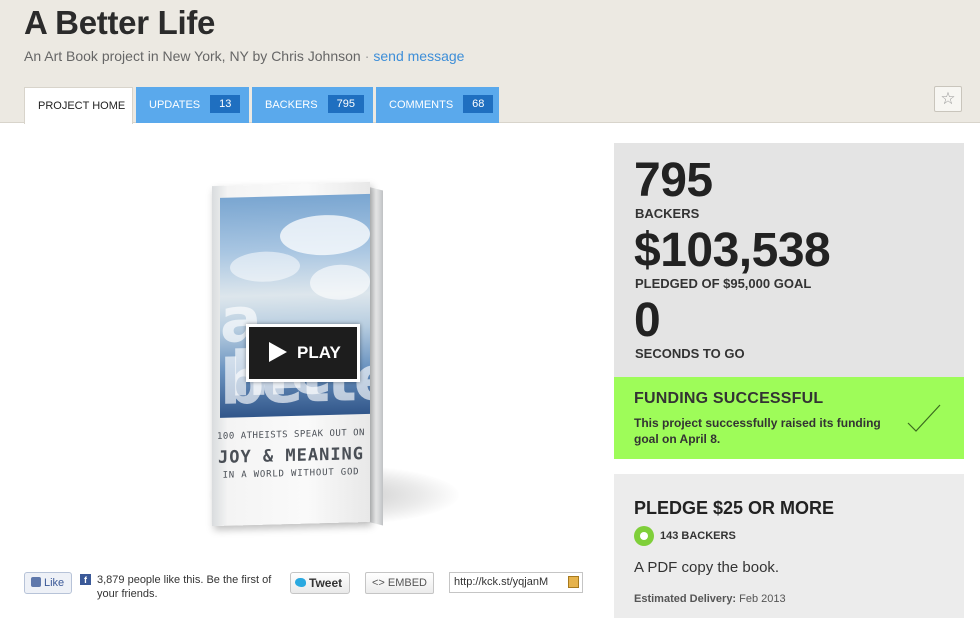  I want to click on delivery-date: Feb 2013, so click(762, 599).